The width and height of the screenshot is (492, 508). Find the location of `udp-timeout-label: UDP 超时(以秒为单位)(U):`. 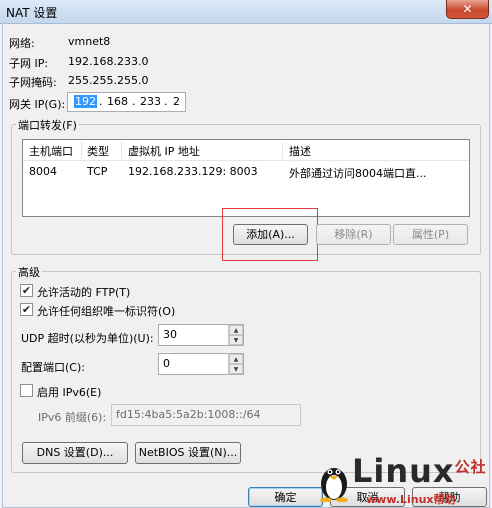

udp-timeout-label: UDP 超时(以秒为单位)(U): is located at coordinates (87, 338).